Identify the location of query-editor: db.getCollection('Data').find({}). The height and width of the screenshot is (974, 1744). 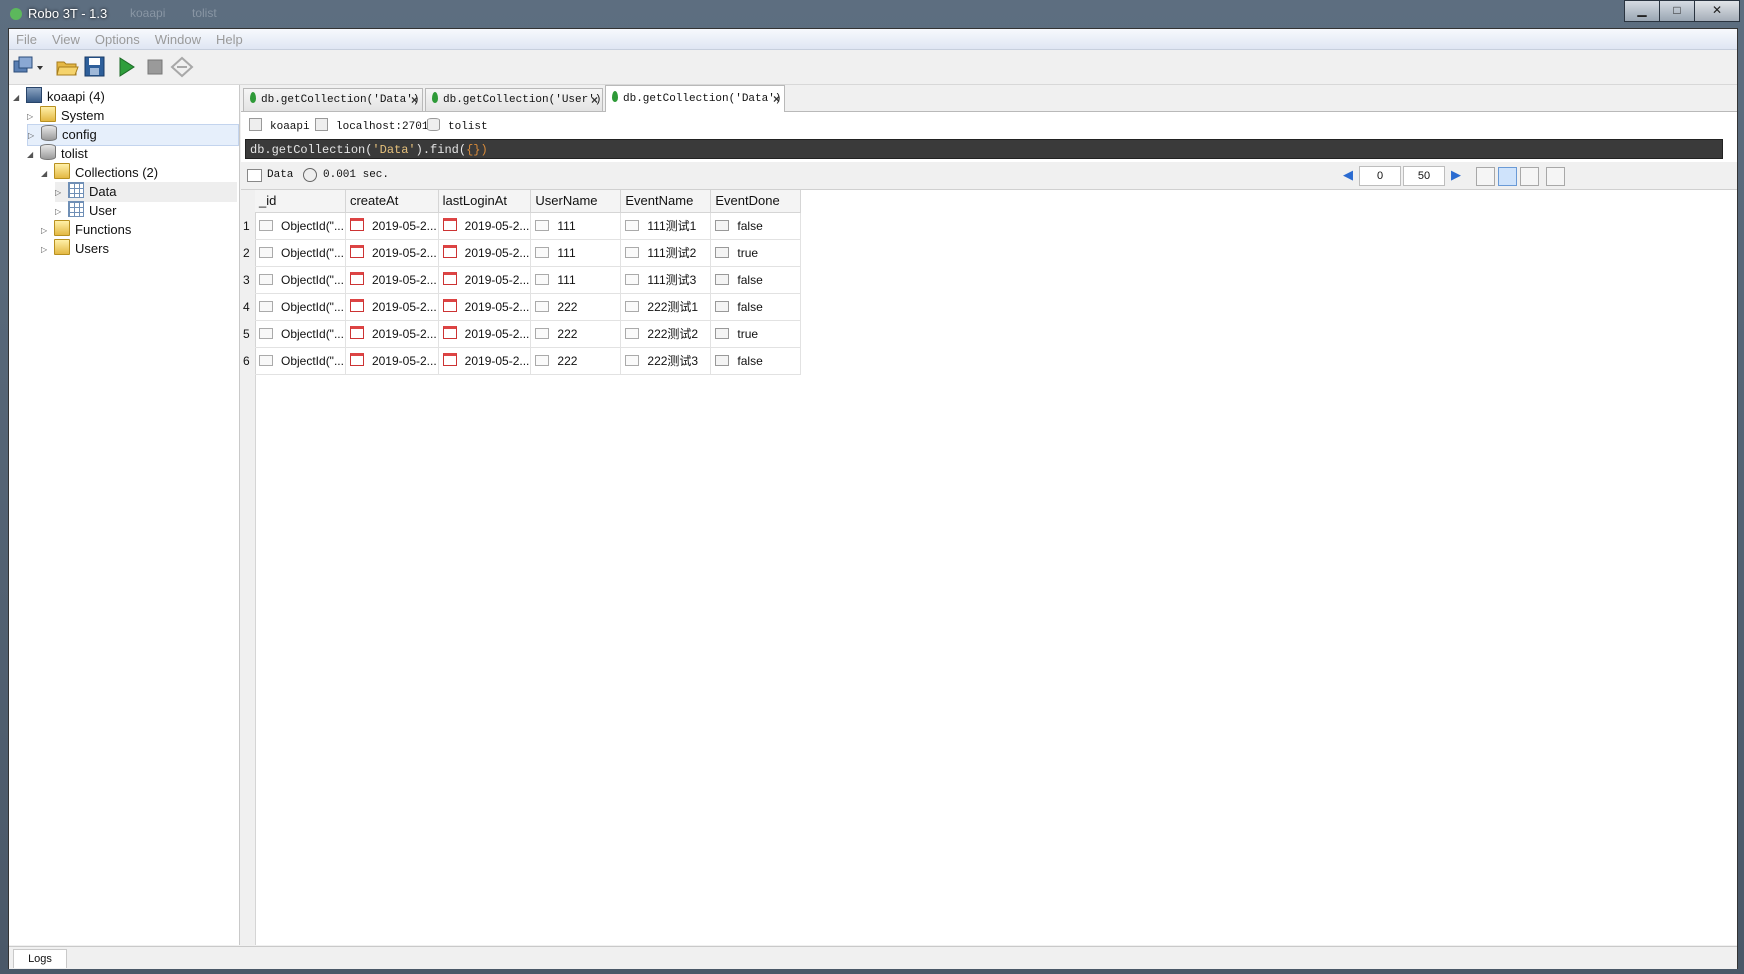
(984, 149).